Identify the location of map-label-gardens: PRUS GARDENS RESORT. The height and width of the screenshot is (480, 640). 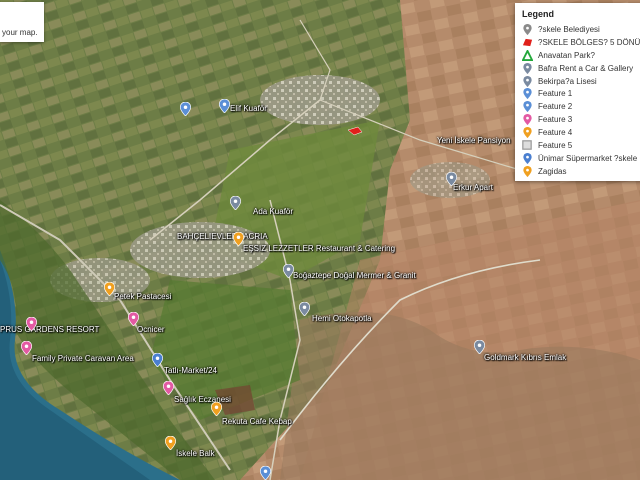
(49, 329).